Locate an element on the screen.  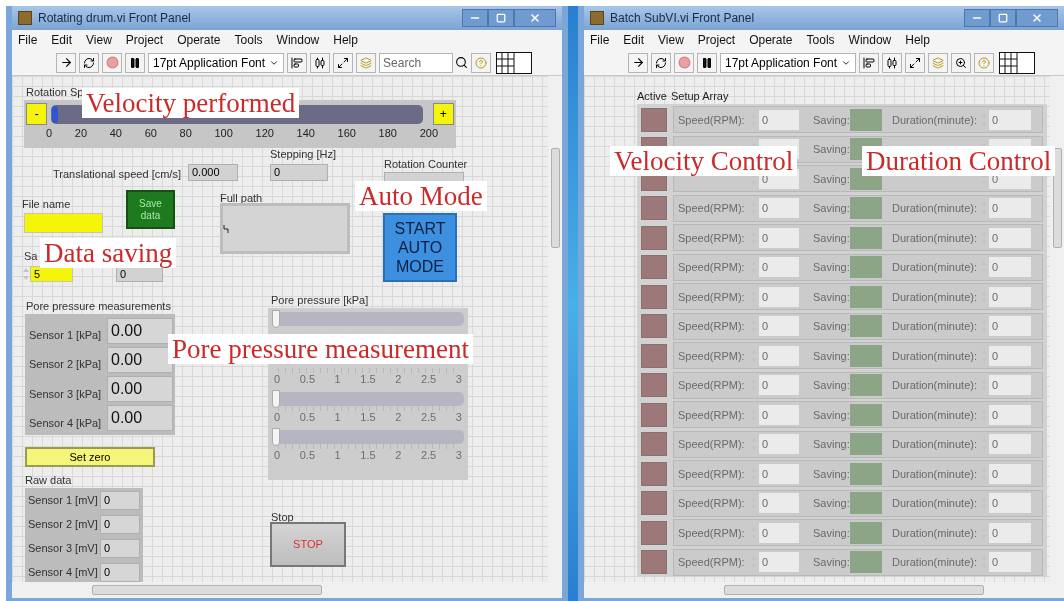
section-title: Raw data is located at coordinates (48, 480).